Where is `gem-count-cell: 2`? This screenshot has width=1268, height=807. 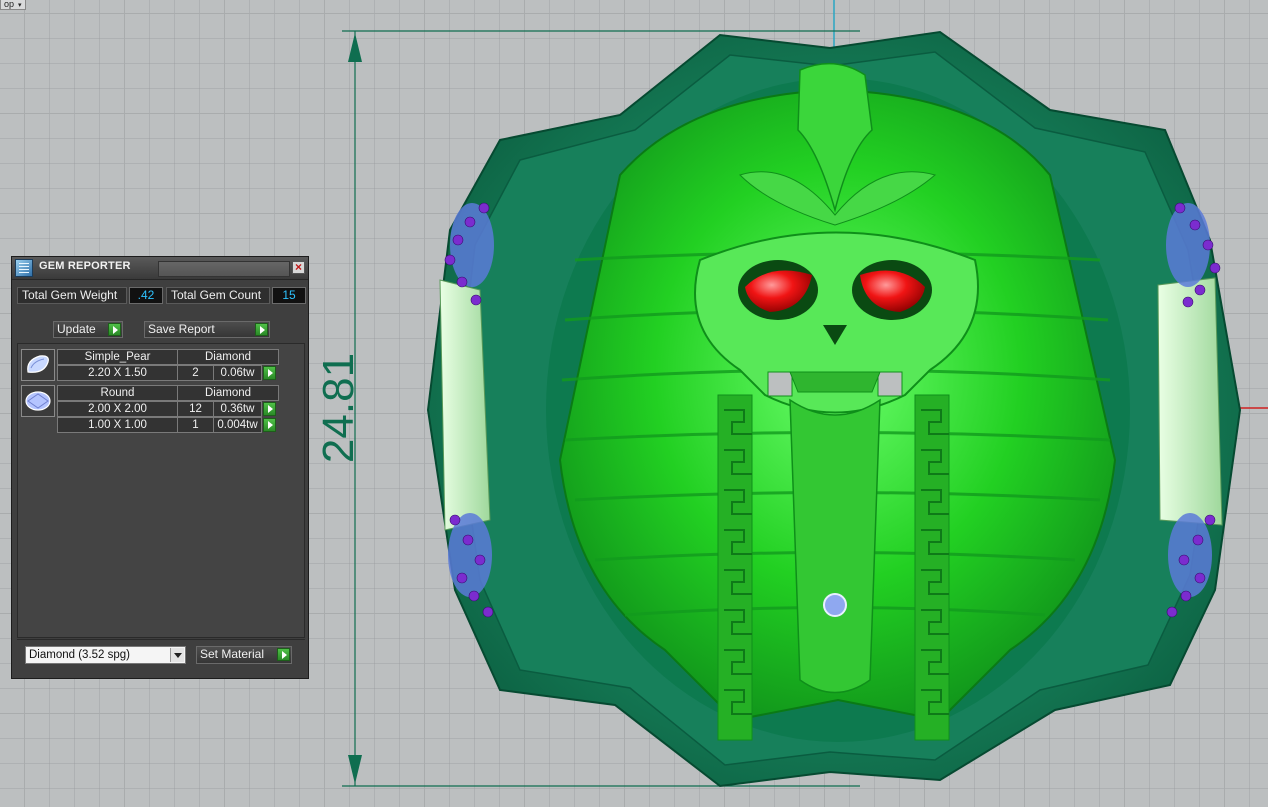
gem-count-cell: 2 is located at coordinates (195, 373).